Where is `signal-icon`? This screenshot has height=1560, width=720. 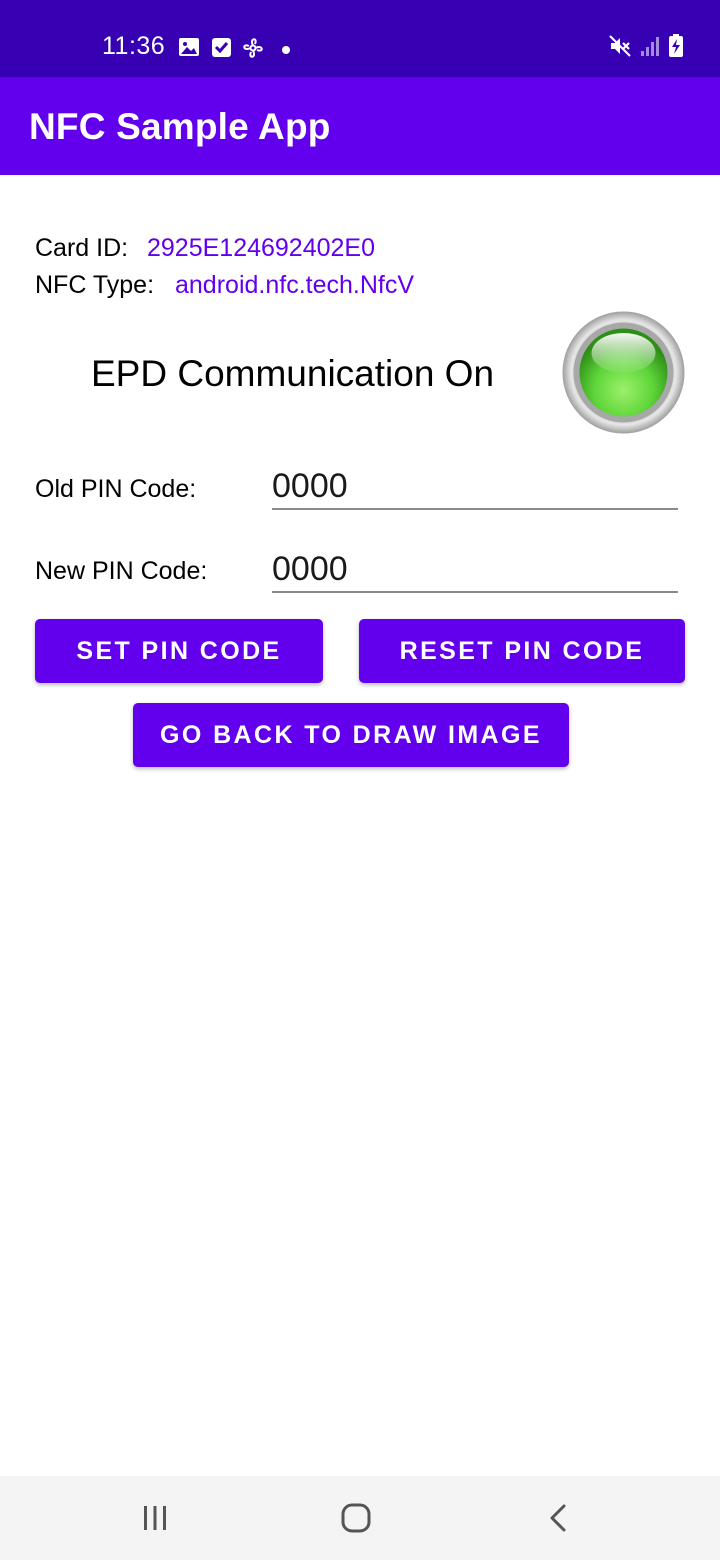 signal-icon is located at coordinates (651, 48).